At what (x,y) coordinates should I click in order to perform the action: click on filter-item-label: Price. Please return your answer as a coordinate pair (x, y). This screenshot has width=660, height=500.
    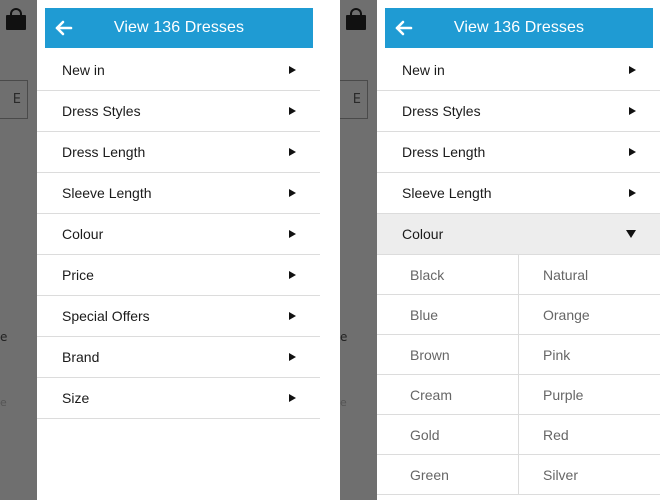
    Looking at the image, I should click on (78, 275).